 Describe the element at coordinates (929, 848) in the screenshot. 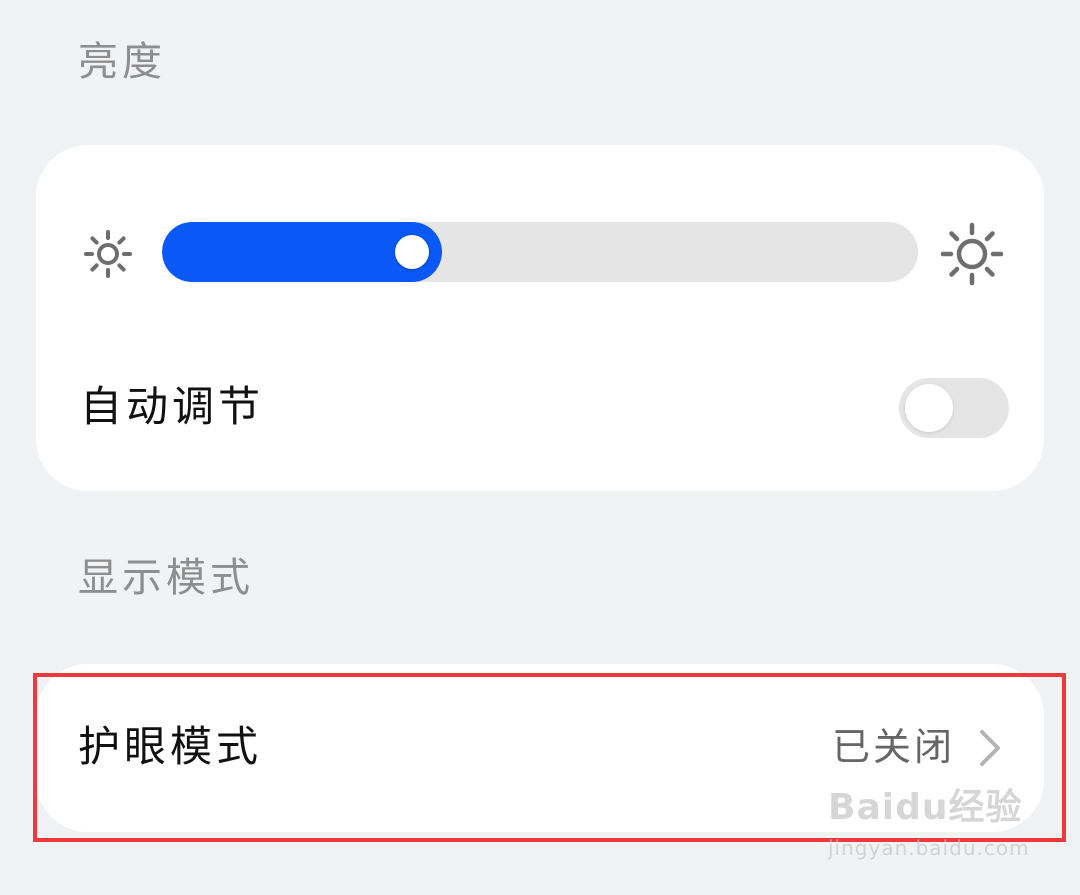

I see `watermark-url: jingyan.baidu.com` at that location.